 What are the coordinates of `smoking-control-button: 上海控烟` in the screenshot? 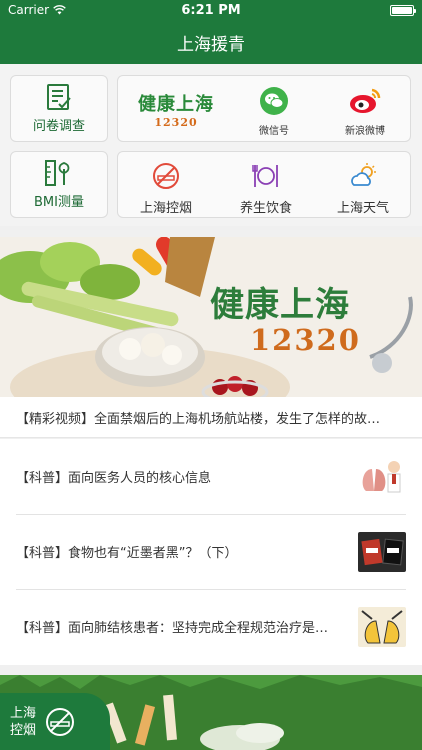 It's located at (166, 188).